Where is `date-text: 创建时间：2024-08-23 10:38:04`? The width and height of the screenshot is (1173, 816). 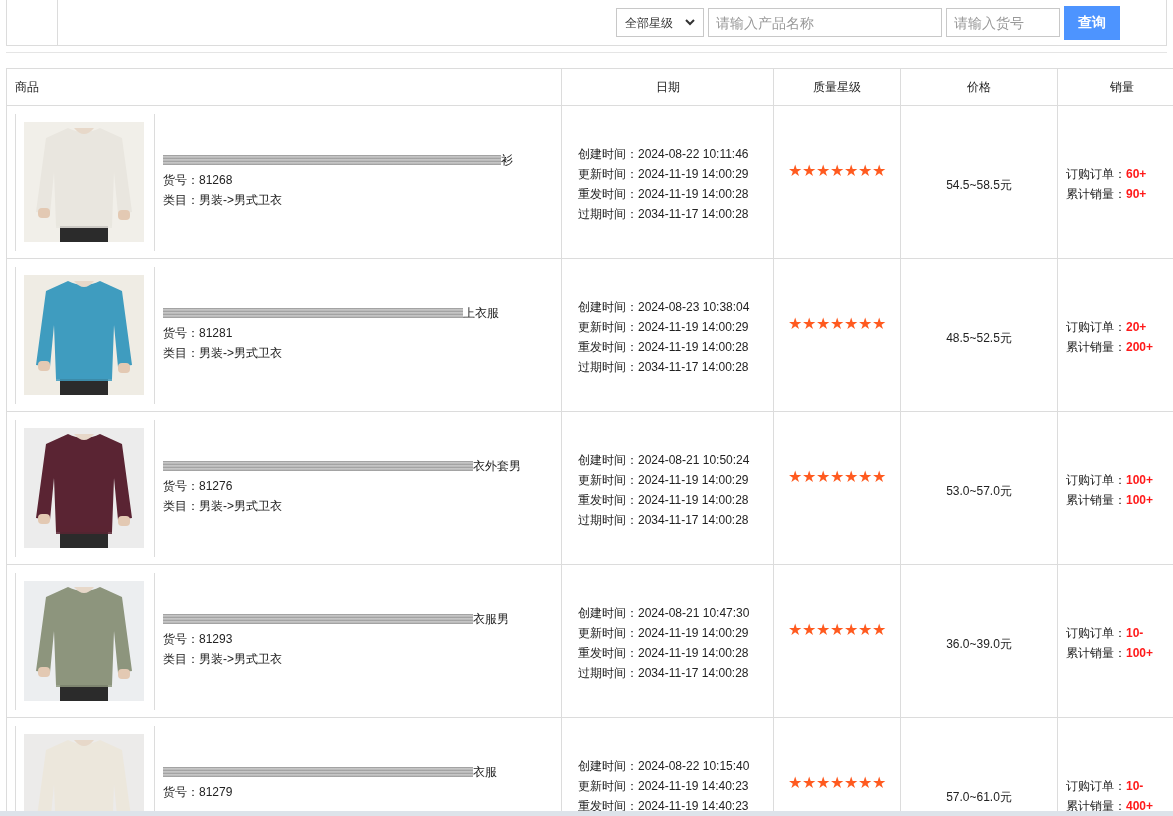 date-text: 创建时间：2024-08-23 10:38:04 is located at coordinates (664, 307).